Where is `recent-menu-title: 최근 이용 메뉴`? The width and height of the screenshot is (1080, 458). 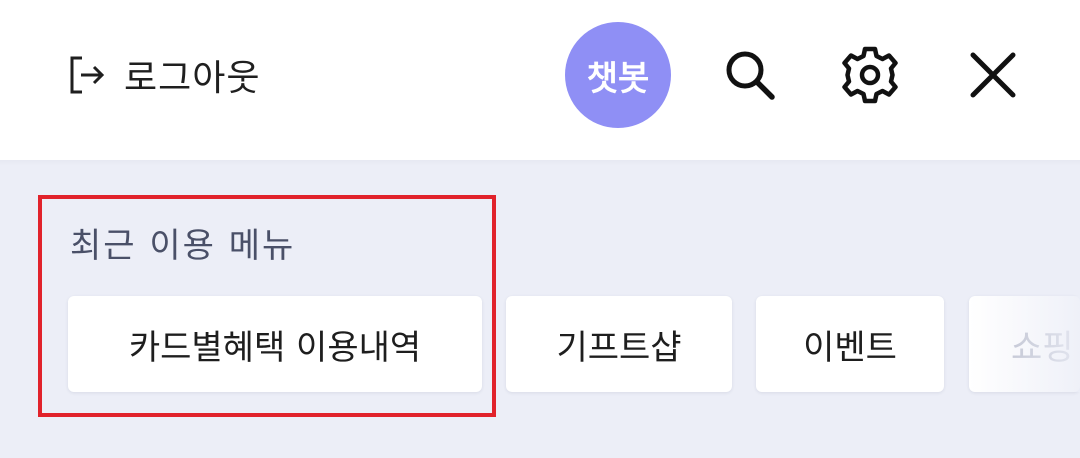
recent-menu-title: 최근 이용 메뉴 is located at coordinates (183, 246).